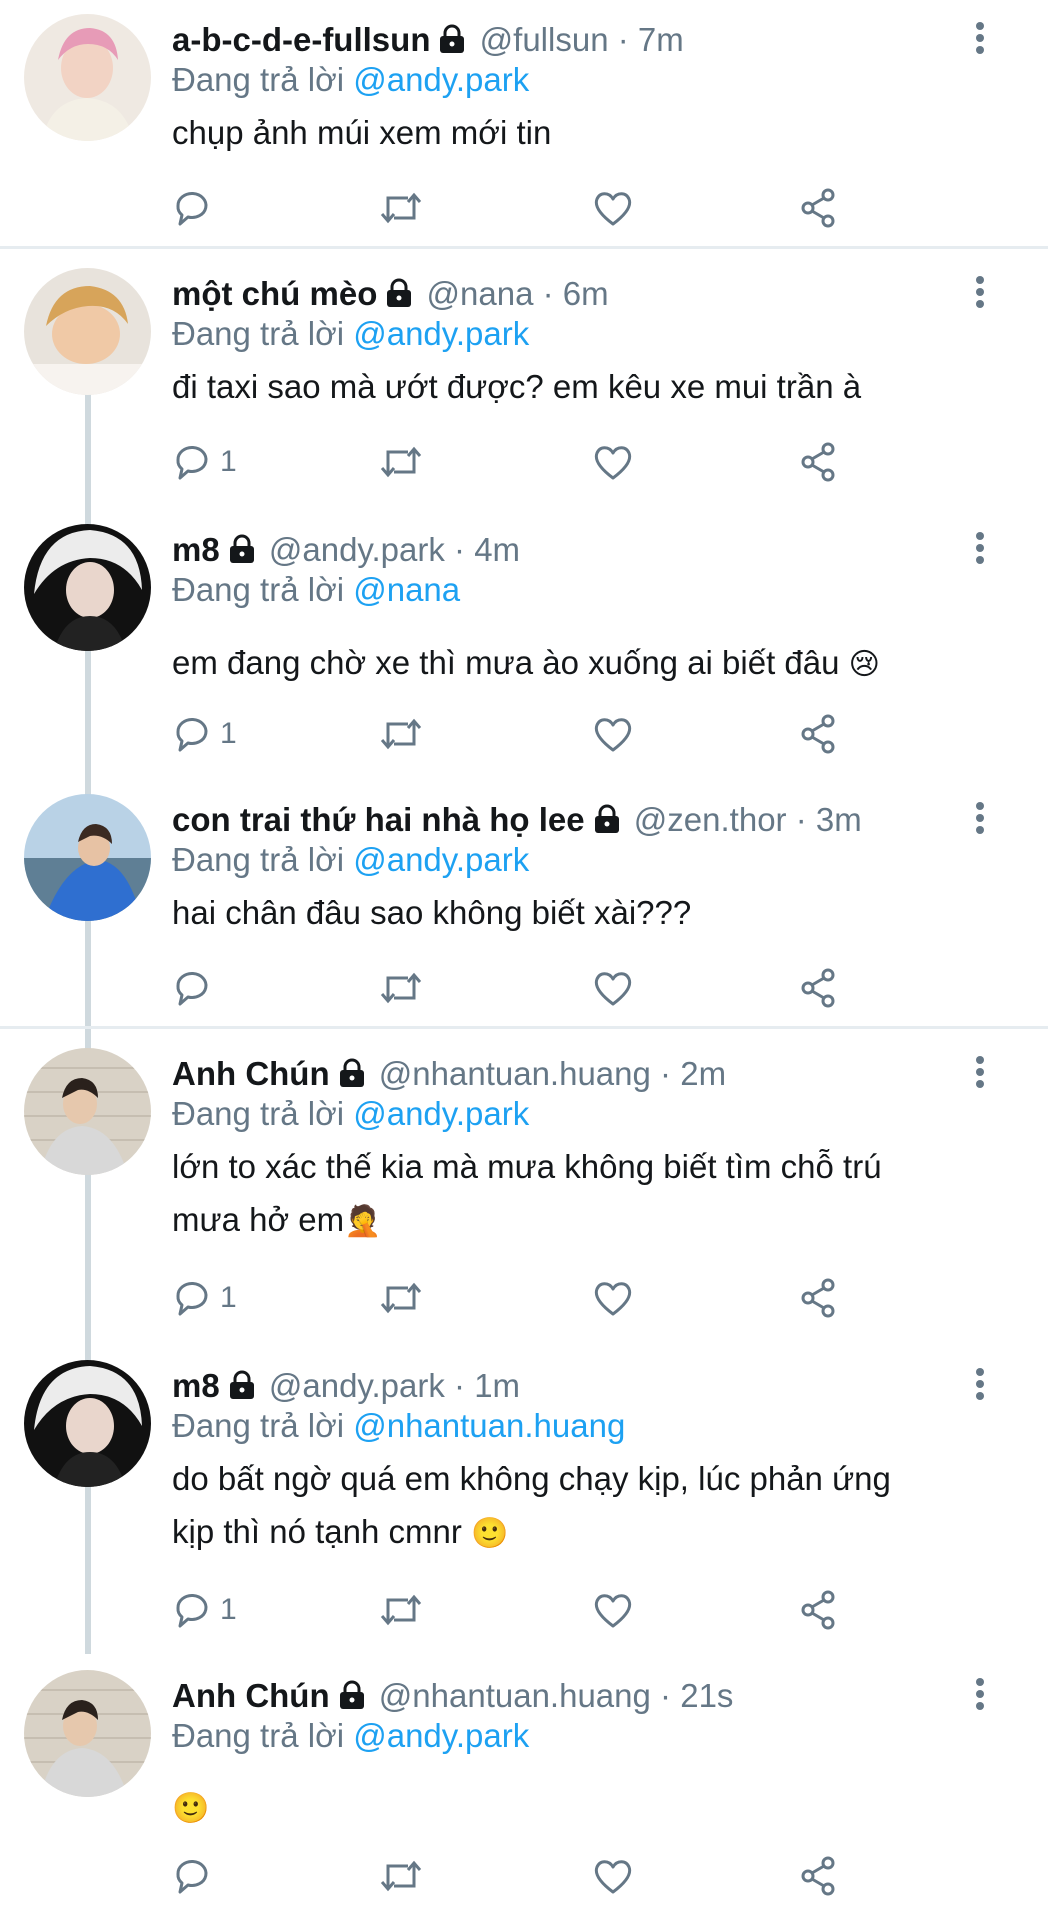 This screenshot has height=1920, width=1048. I want to click on timestamp: 7m, so click(661, 39).